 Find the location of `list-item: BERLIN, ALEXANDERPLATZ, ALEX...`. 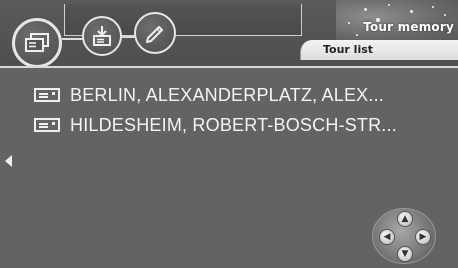

list-item: BERLIN, ALEXANDERPLATZ, ALEX... is located at coordinates (234, 95).